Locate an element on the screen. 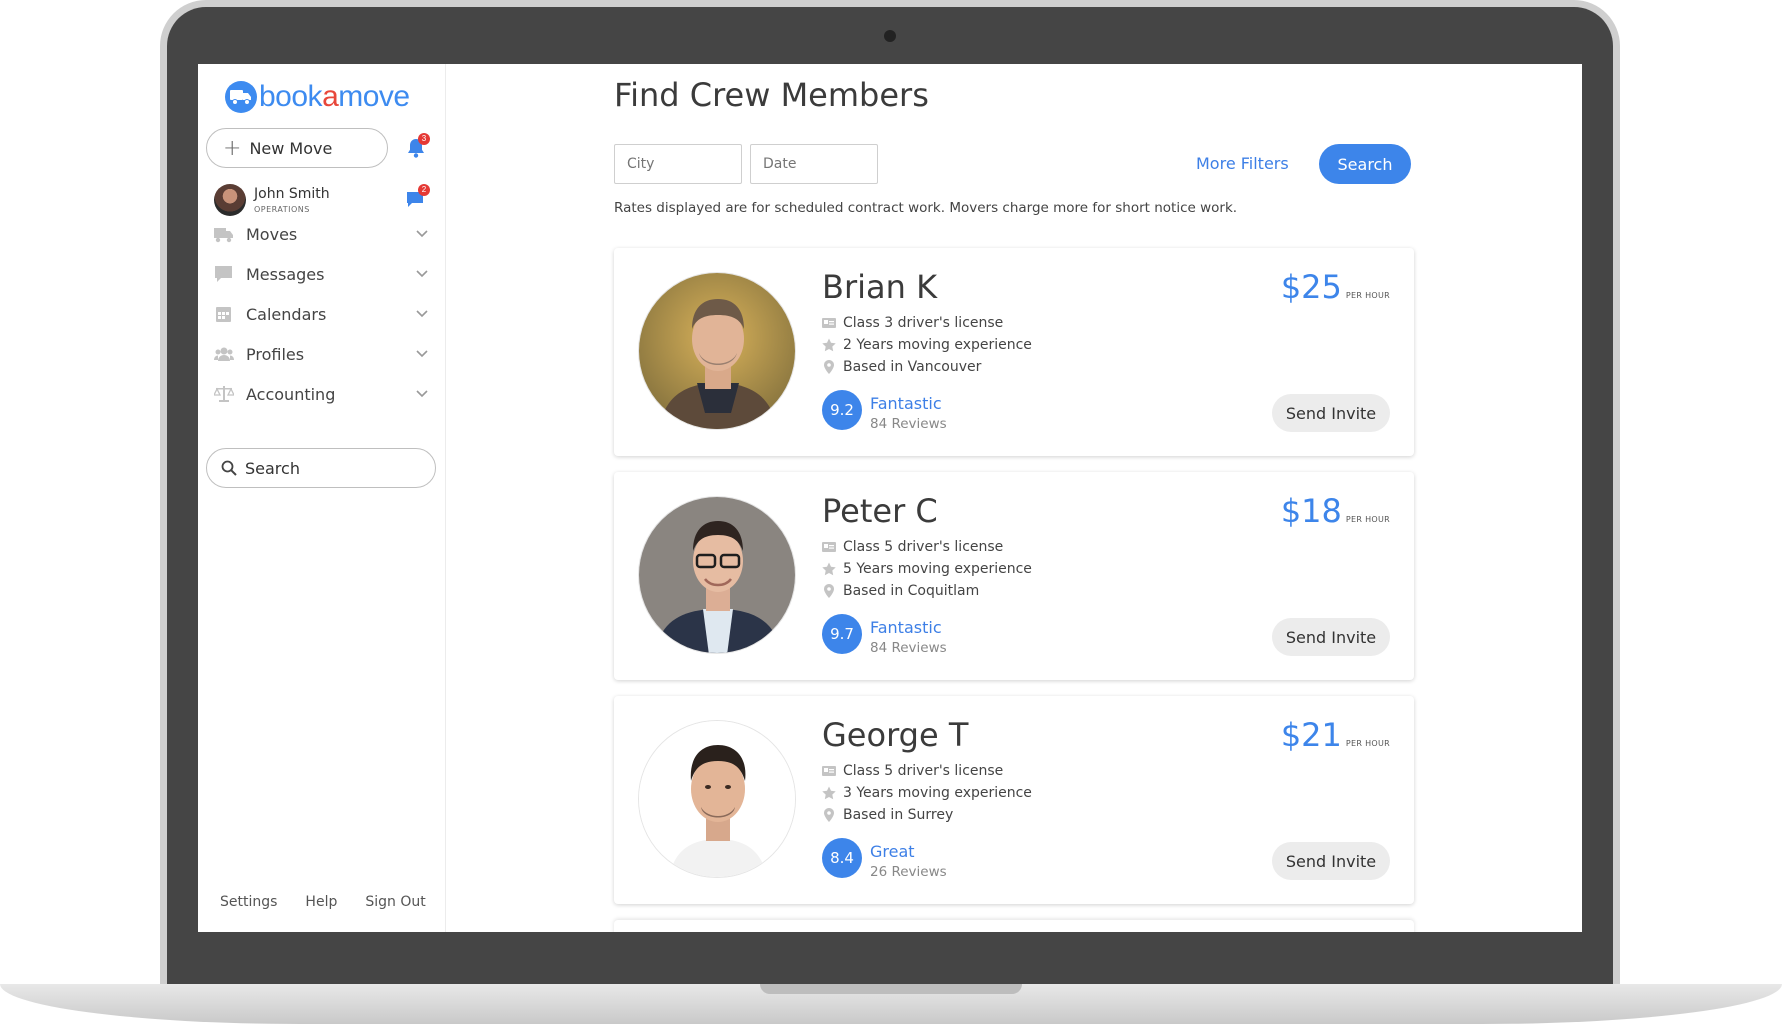 The width and height of the screenshot is (1782, 1024). sidebar-nav: Moves Messages Calendars Profiles Accoun is located at coordinates (321, 314).